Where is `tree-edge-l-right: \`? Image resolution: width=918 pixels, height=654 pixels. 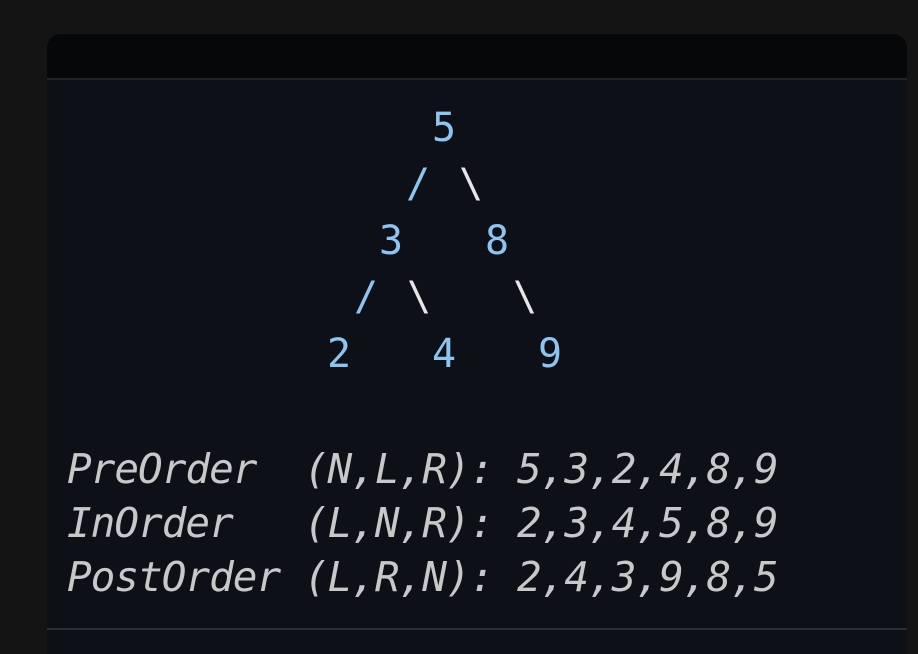 tree-edge-l-right: \ is located at coordinates (419, 297).